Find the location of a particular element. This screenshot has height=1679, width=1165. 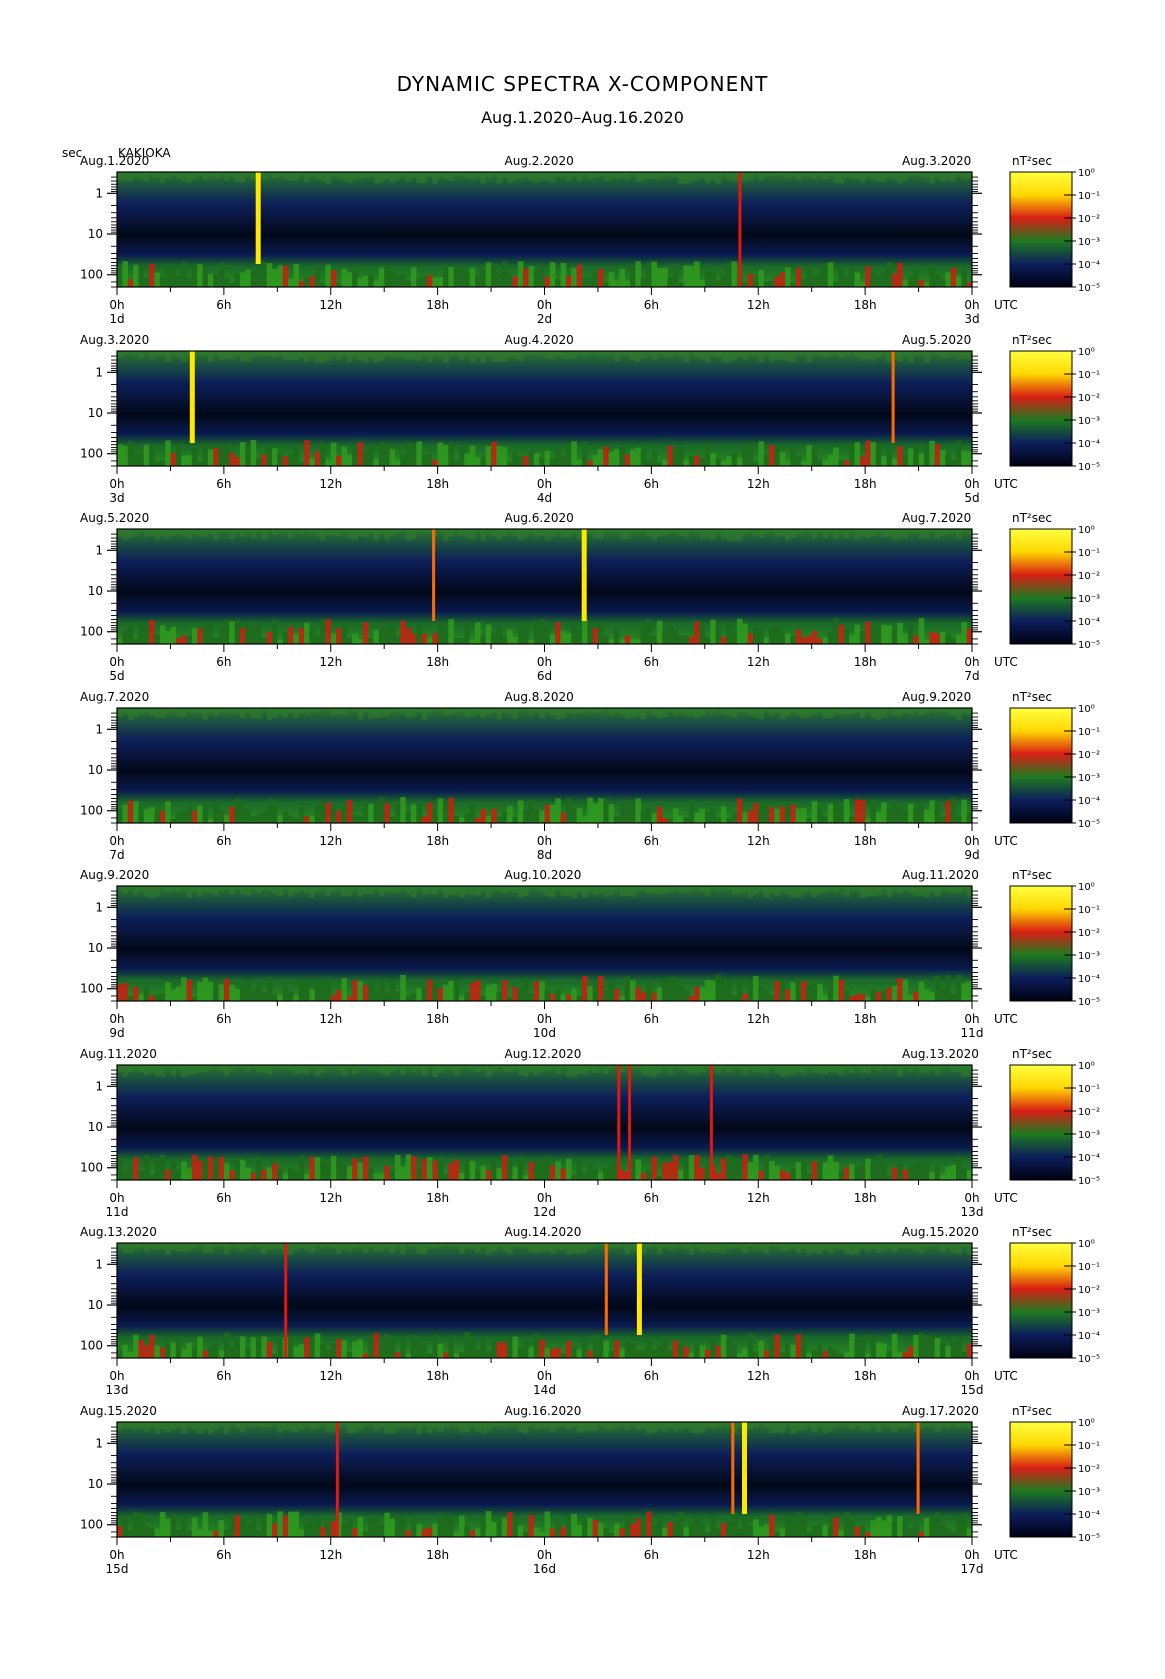

pulsation-event is located at coordinates (619, 1122).